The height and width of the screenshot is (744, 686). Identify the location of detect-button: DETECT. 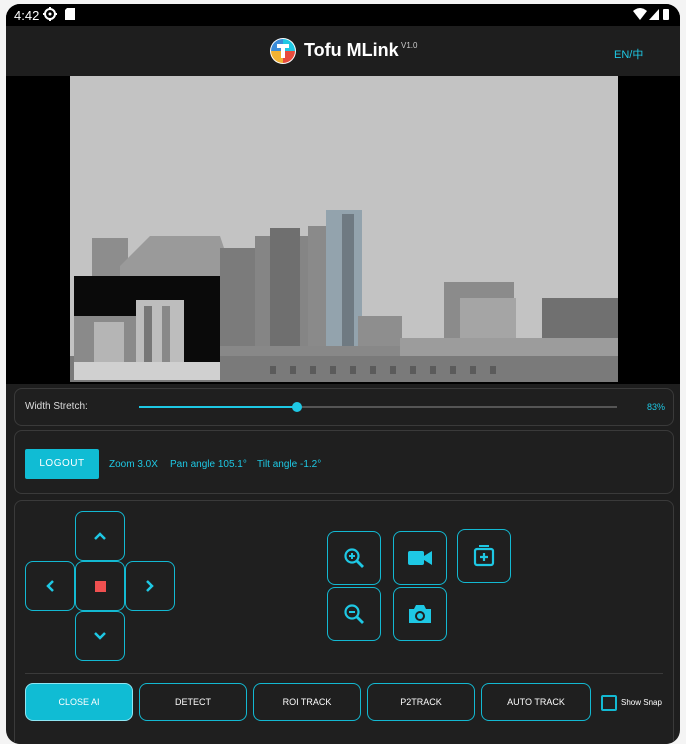
(193, 702).